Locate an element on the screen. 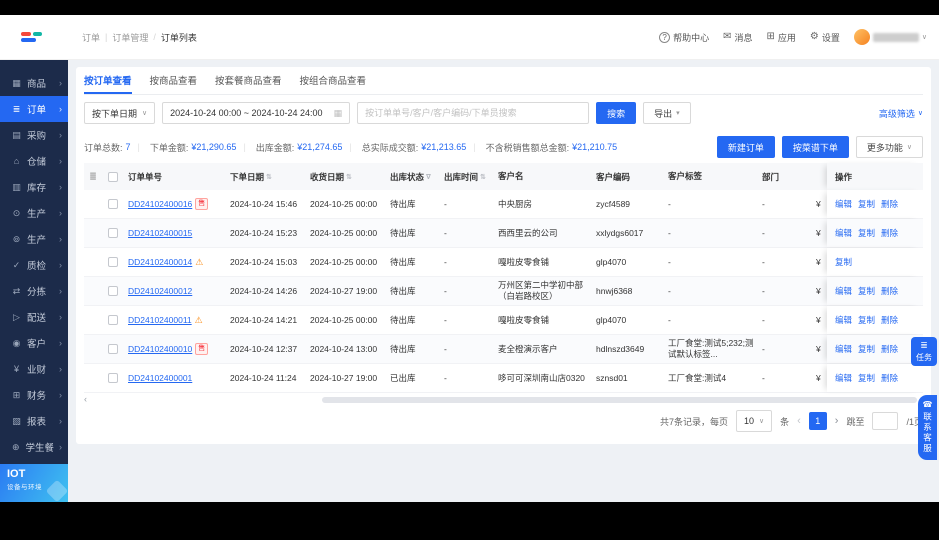 This screenshot has width=939, height=540. sidebar-item: ⌂ 仓储 › is located at coordinates (34, 161).